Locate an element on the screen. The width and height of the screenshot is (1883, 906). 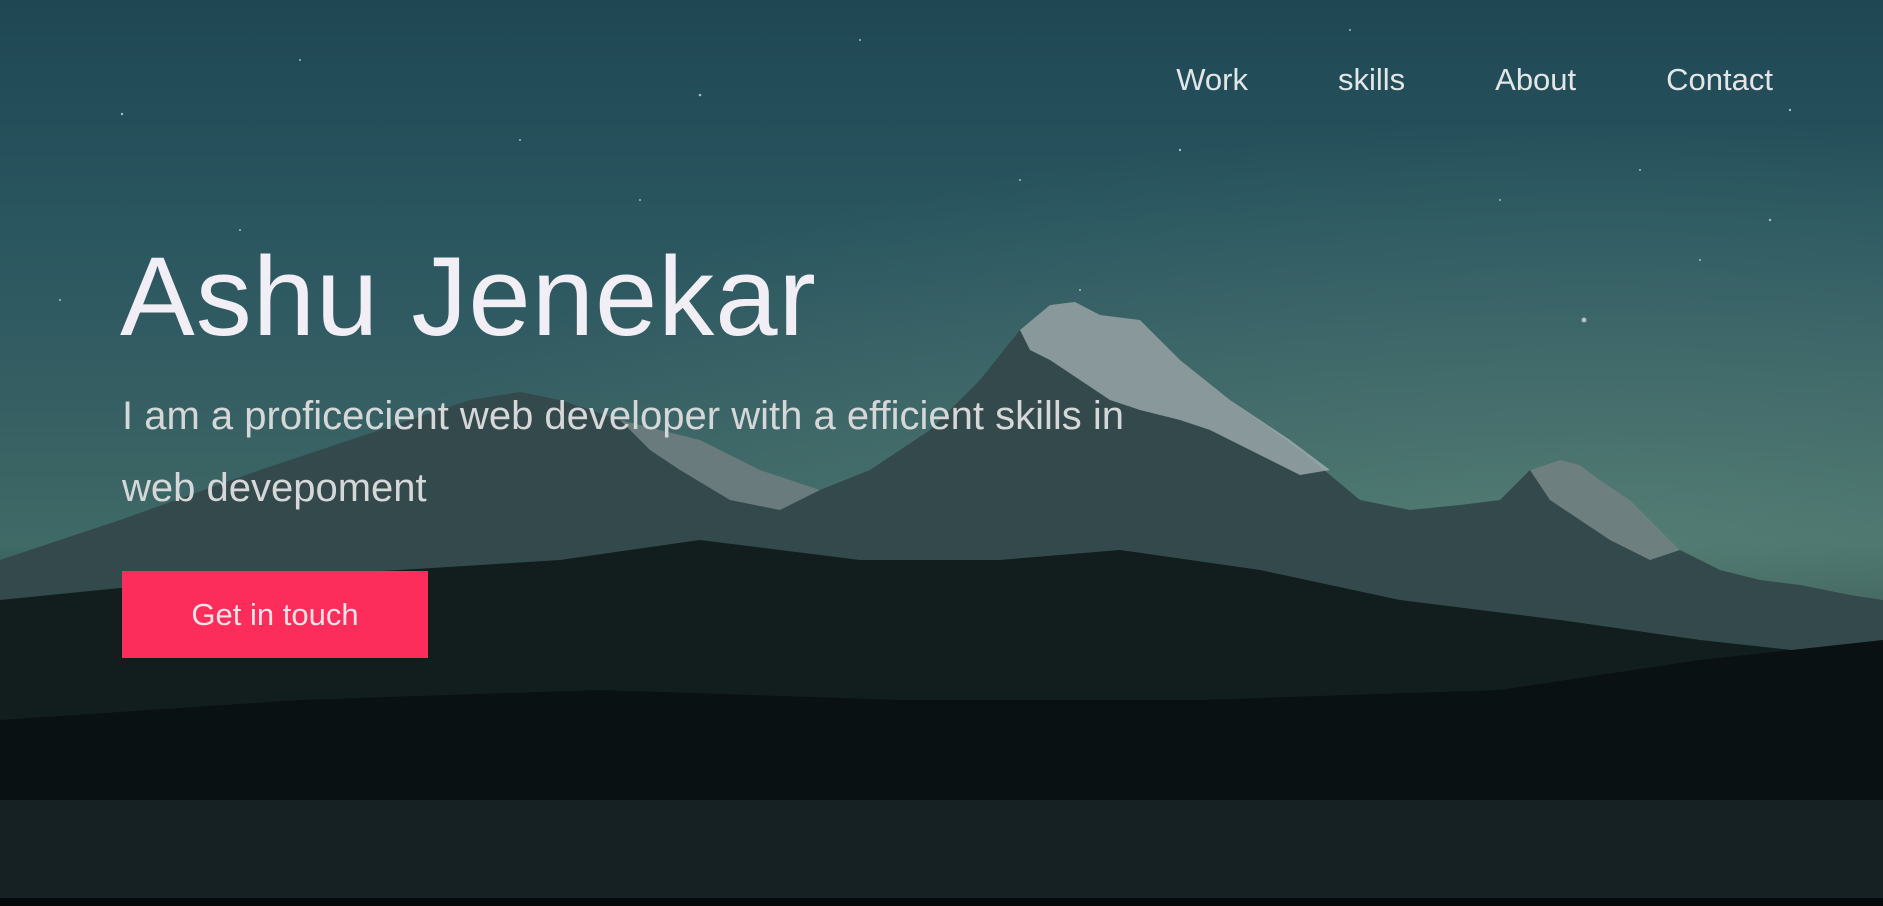
main-nav: Work skills About Contact is located at coordinates (1474, 80).